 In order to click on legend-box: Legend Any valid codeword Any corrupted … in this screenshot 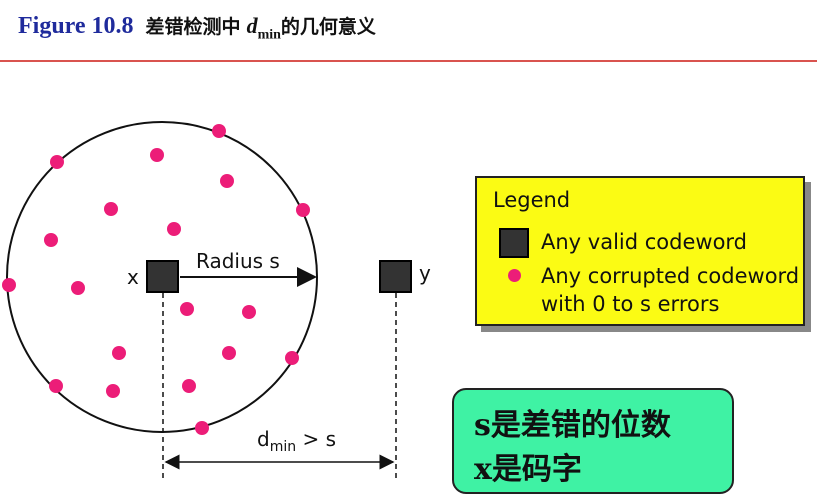, I will do `click(640, 251)`.